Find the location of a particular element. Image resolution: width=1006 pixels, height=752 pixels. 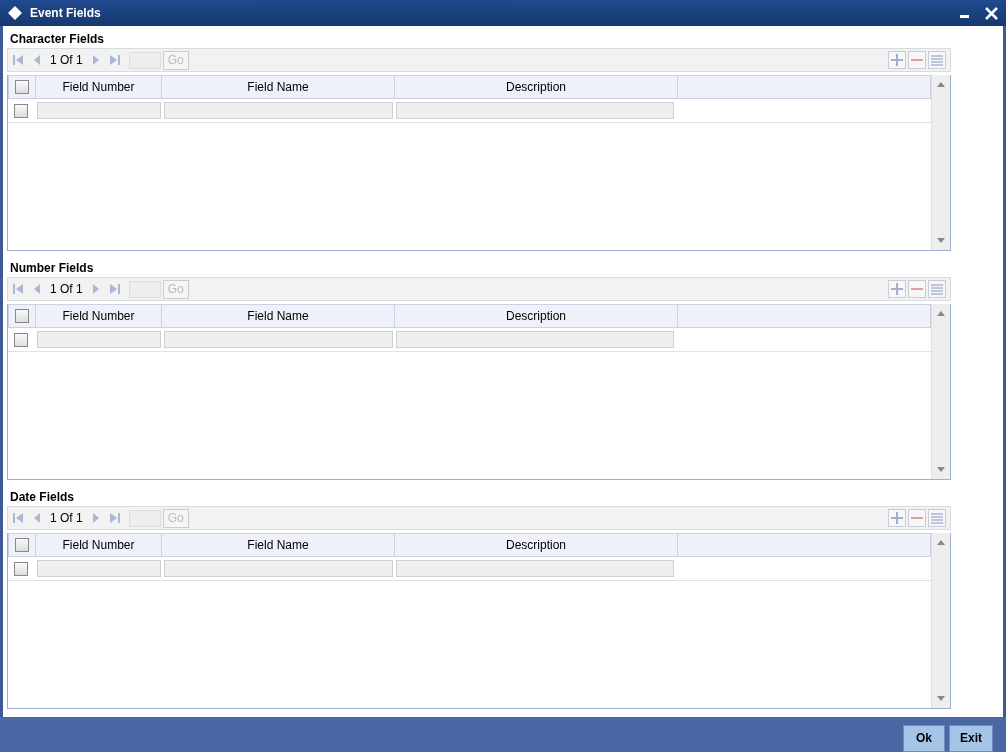

window-title: Event Fields is located at coordinates (65, 13).